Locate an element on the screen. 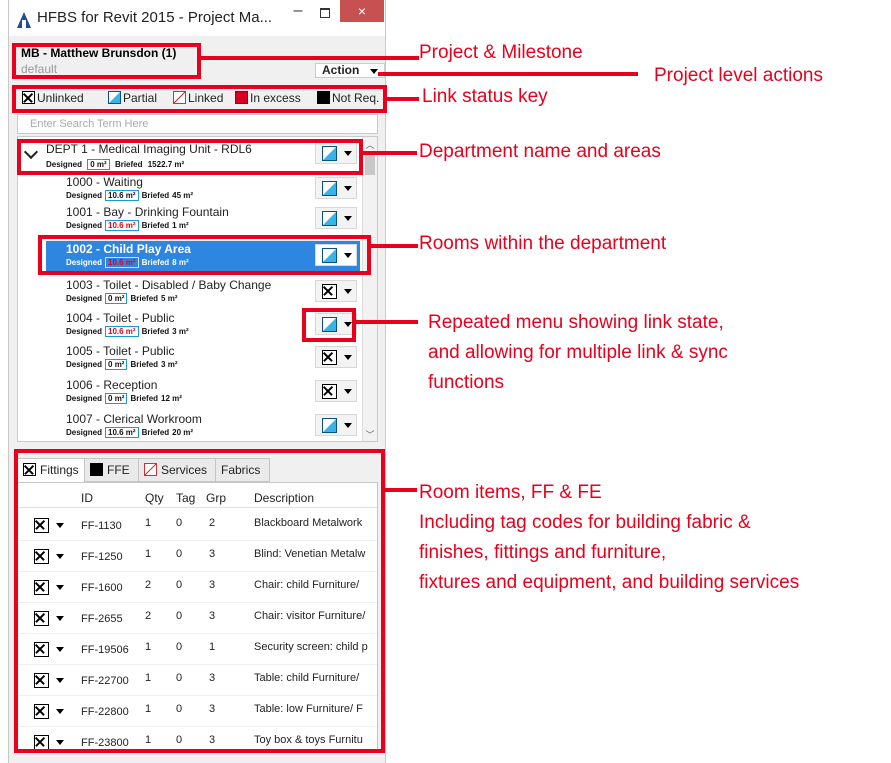 The height and width of the screenshot is (763, 891). rooms-leader-line is located at coordinates (393, 246).